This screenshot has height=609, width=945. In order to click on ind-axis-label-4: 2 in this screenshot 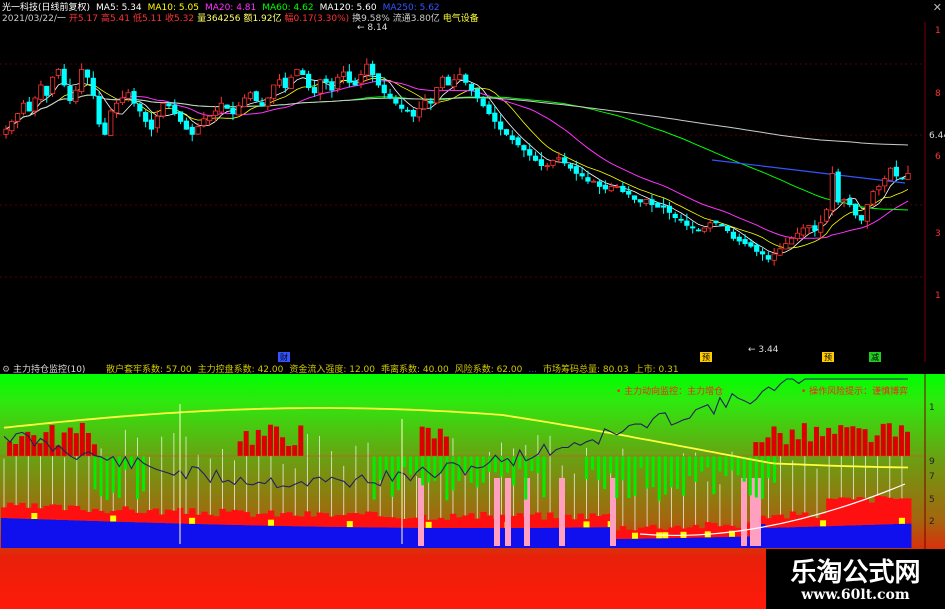, I will do `click(932, 522)`.